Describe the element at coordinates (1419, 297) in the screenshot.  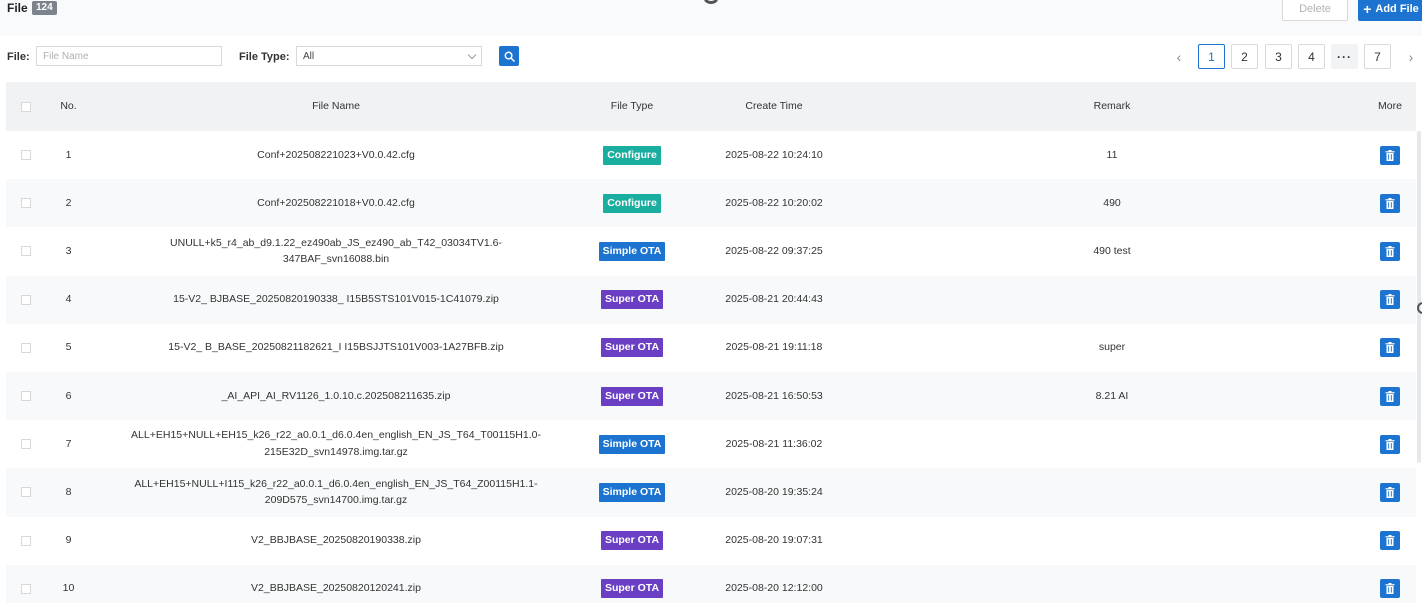
I see `vertical-scrollbar` at that location.